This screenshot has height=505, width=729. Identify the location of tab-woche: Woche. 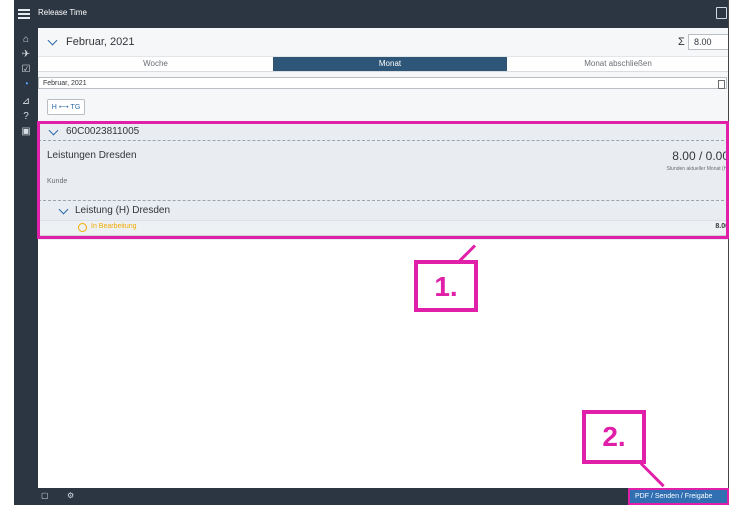
(155, 64).